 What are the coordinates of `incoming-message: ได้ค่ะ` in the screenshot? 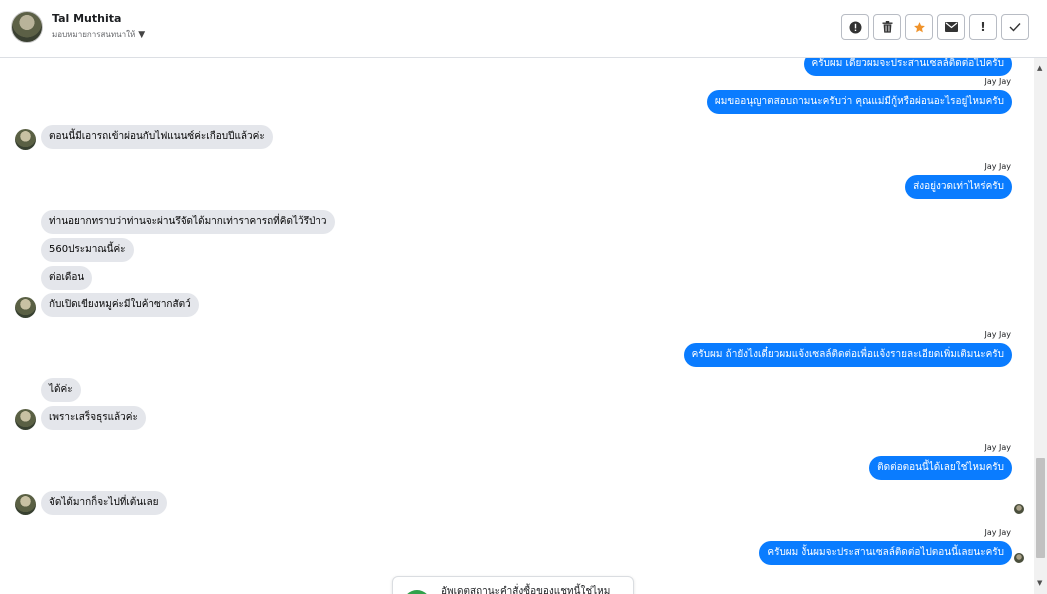 It's located at (61, 390).